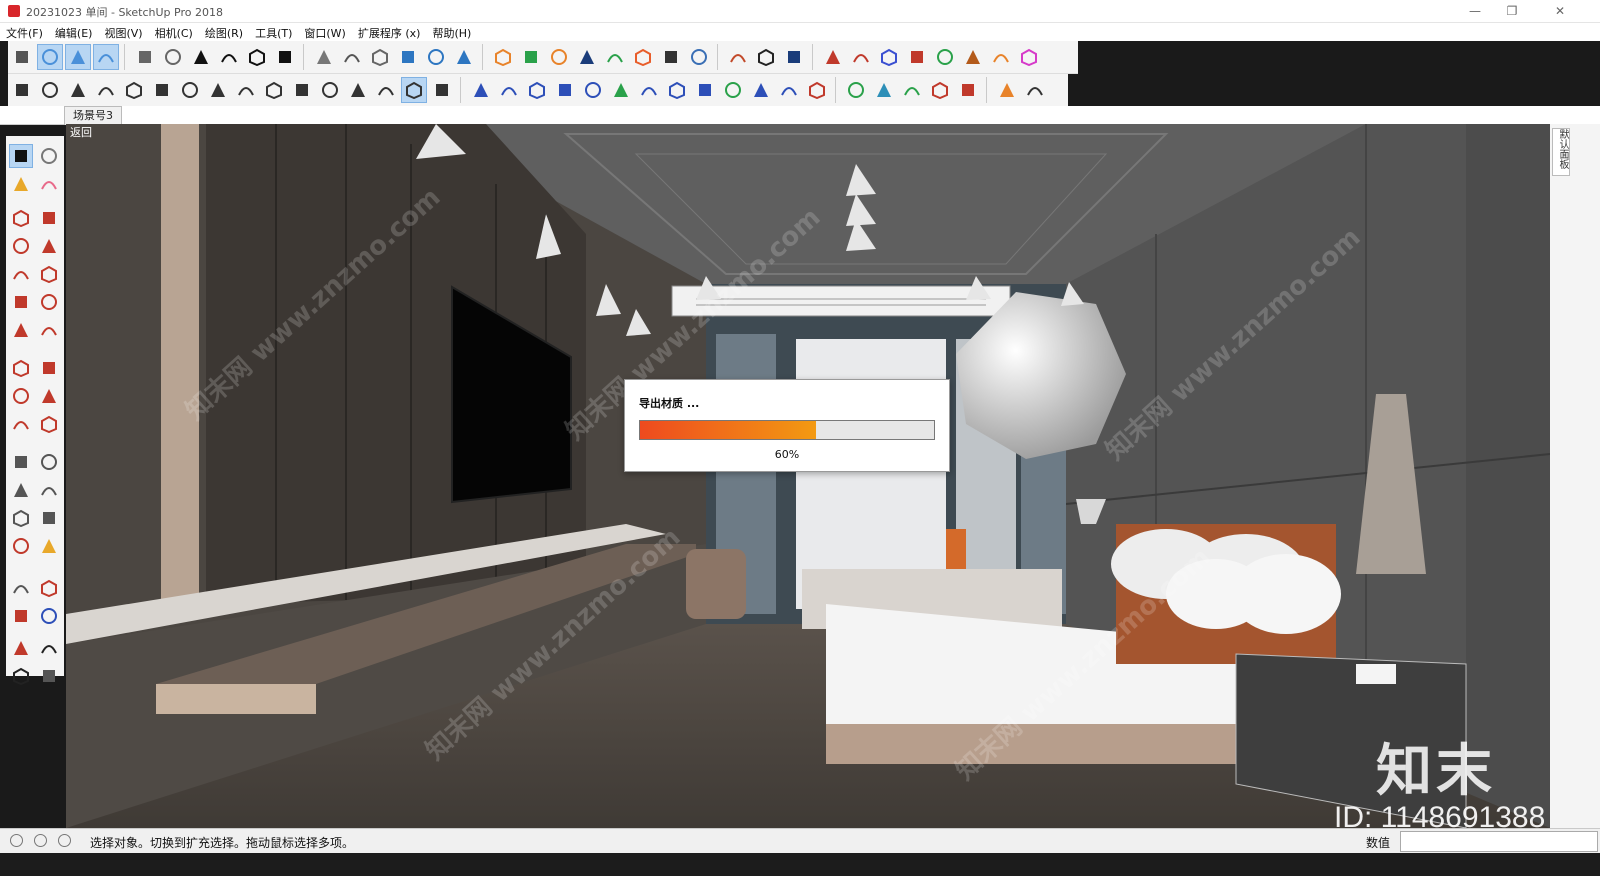 Image resolution: width=1600 pixels, height=876 pixels. What do you see at coordinates (285, 57) in the screenshot?
I see `left-view-icon` at bounding box center [285, 57].